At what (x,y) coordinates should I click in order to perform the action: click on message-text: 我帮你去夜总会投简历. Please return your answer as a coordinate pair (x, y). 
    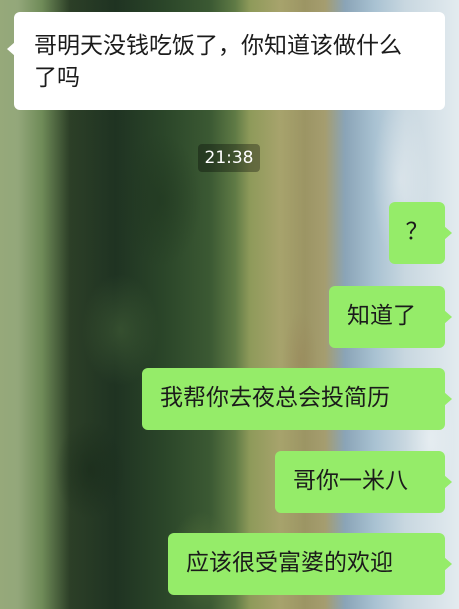
    Looking at the image, I should click on (275, 398).